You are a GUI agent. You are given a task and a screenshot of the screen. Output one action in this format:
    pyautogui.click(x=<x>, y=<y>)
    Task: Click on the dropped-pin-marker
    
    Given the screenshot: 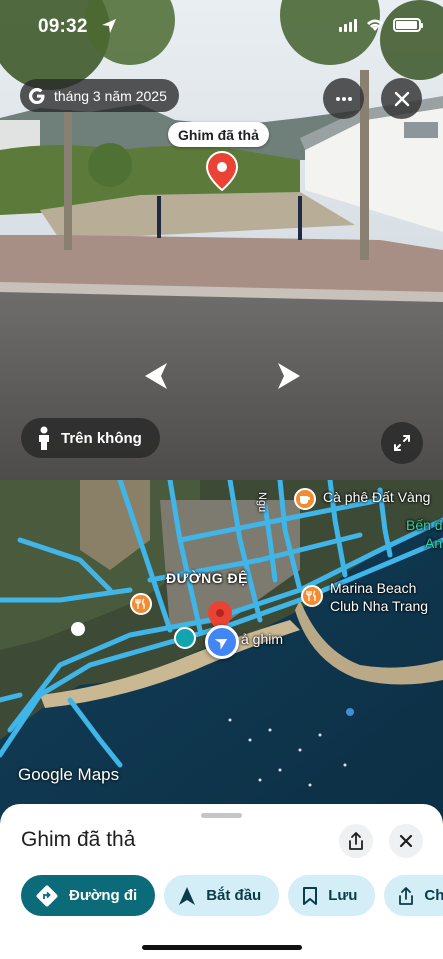 What is the action you would take?
    pyautogui.click(x=222, y=171)
    